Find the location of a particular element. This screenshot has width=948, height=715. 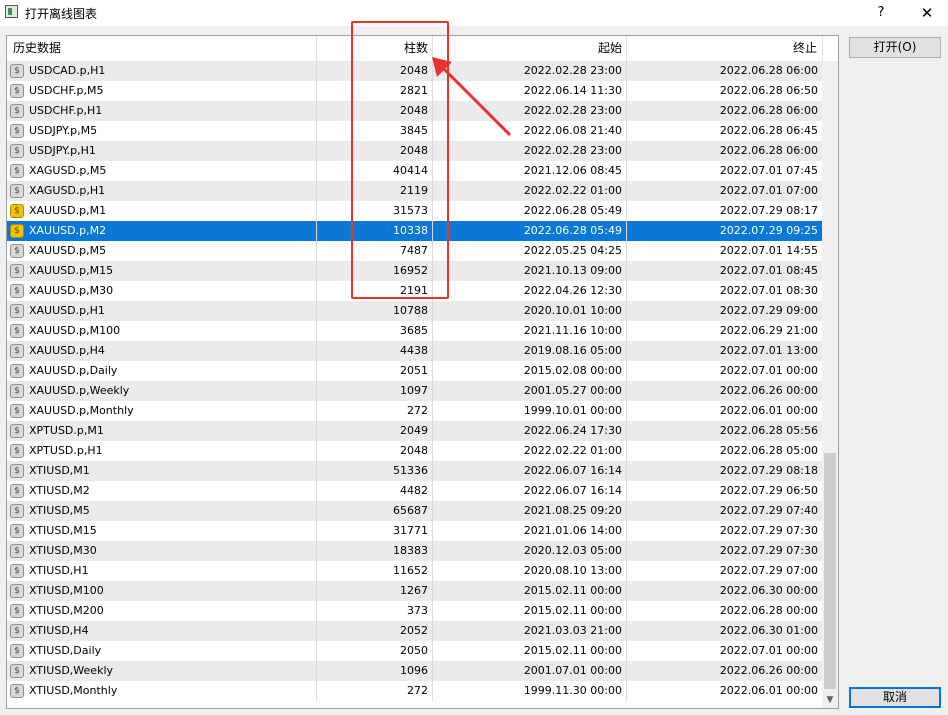

start-cell: 2021.01.06 14:00 is located at coordinates (530, 531).